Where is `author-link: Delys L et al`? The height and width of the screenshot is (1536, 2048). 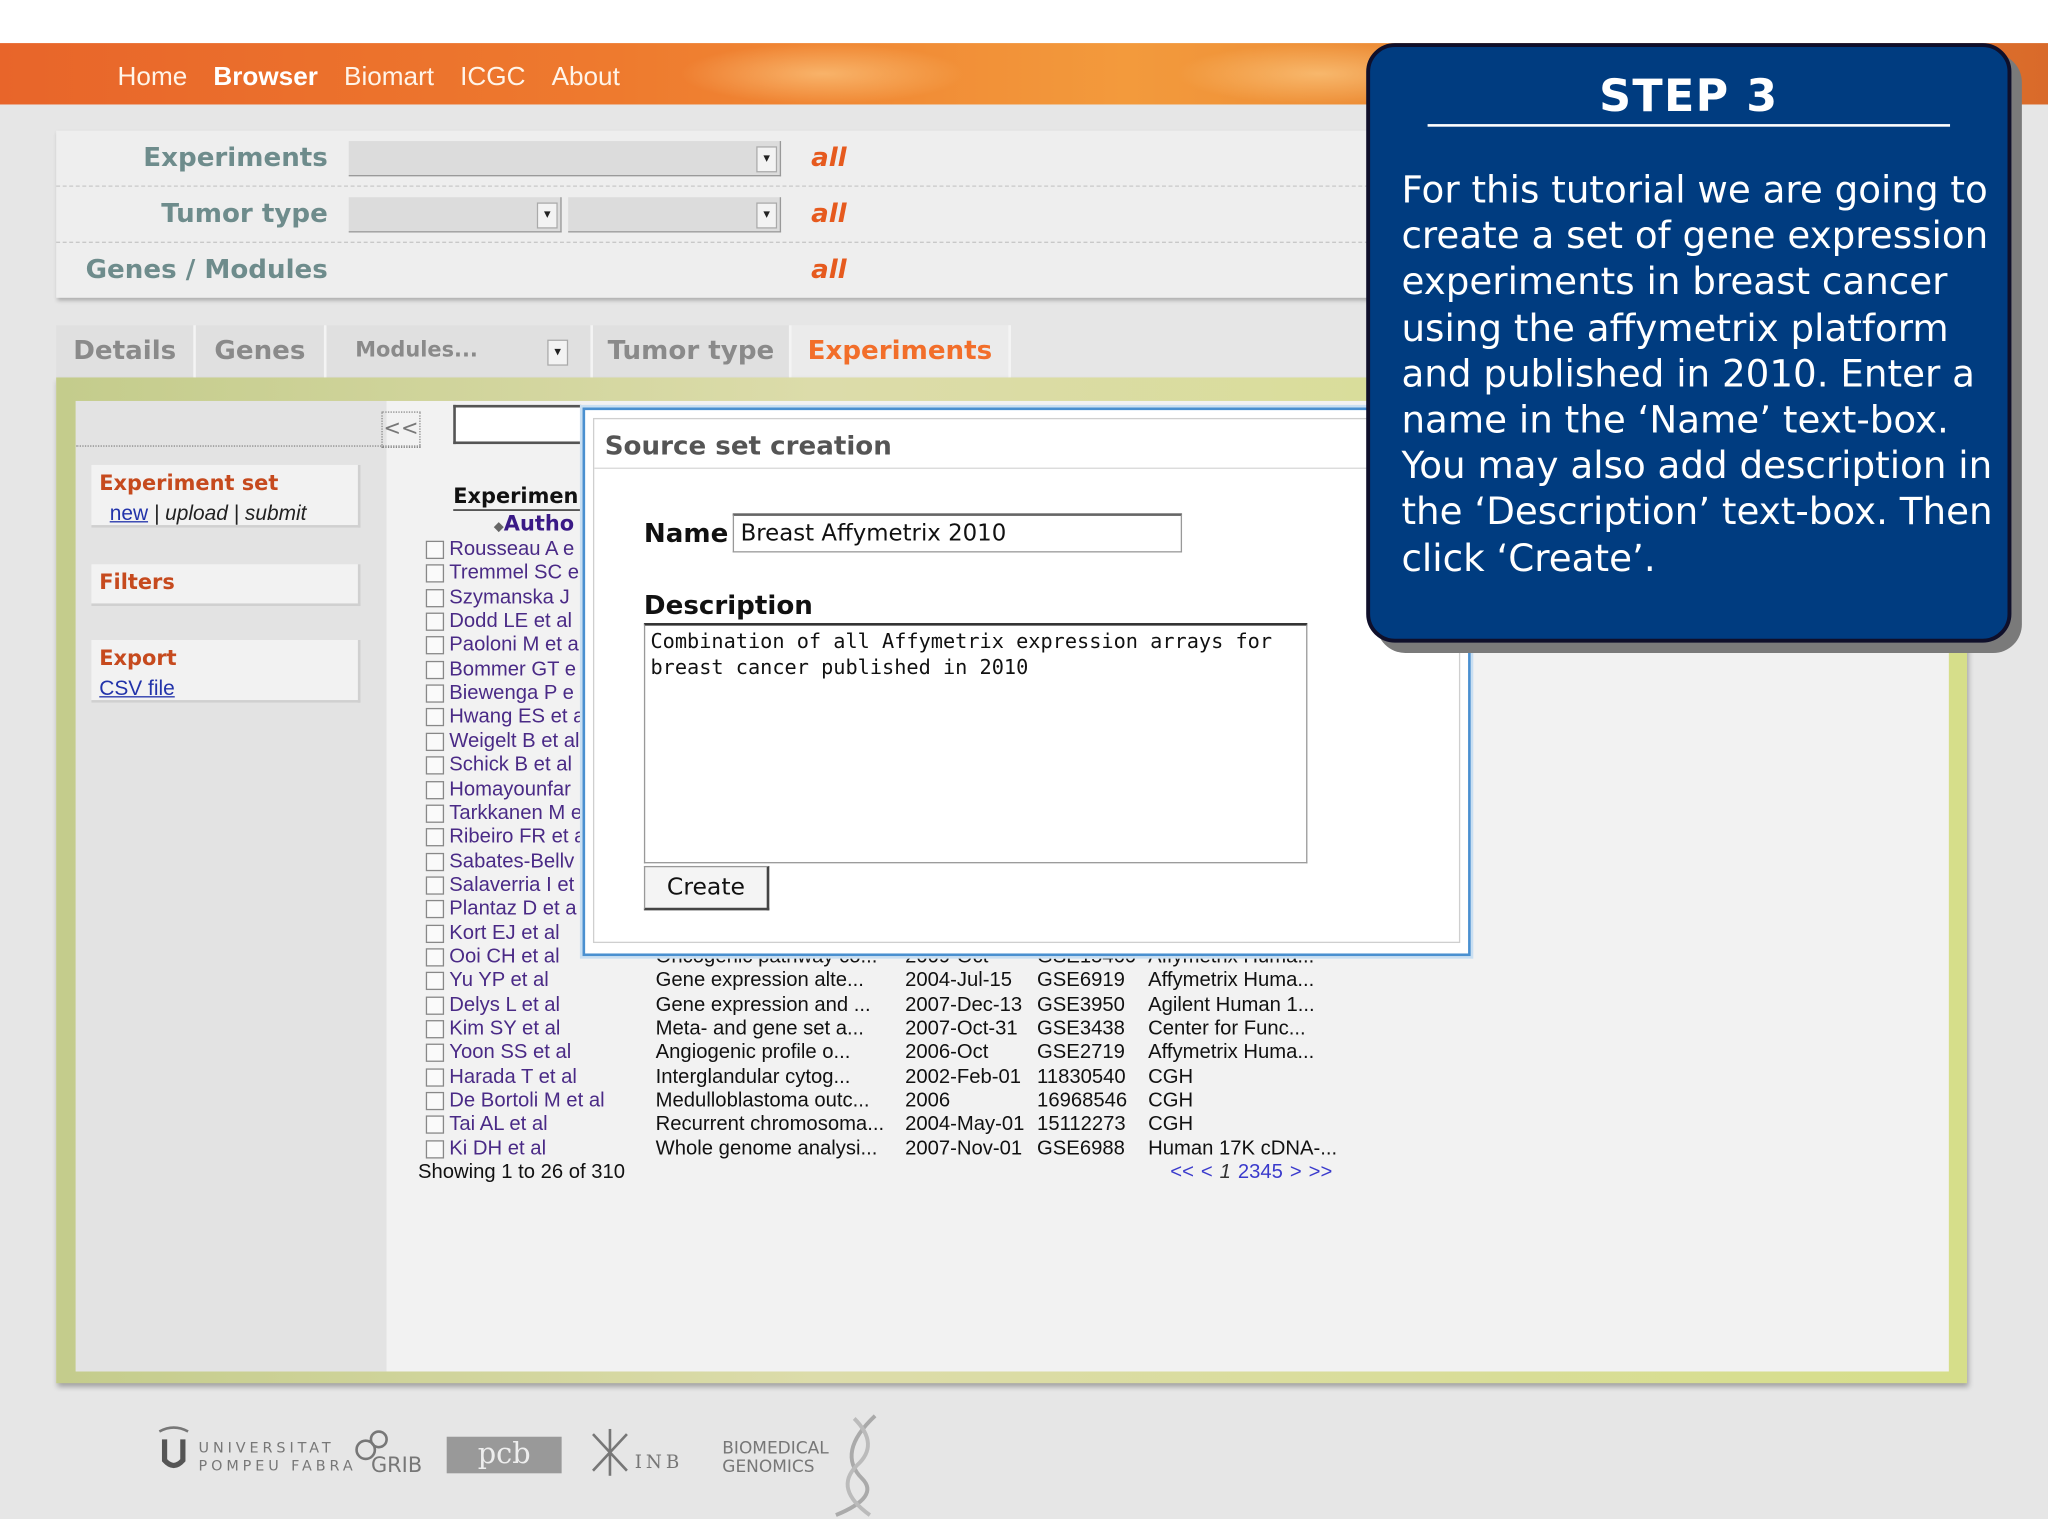 author-link: Delys L et al is located at coordinates (504, 1005).